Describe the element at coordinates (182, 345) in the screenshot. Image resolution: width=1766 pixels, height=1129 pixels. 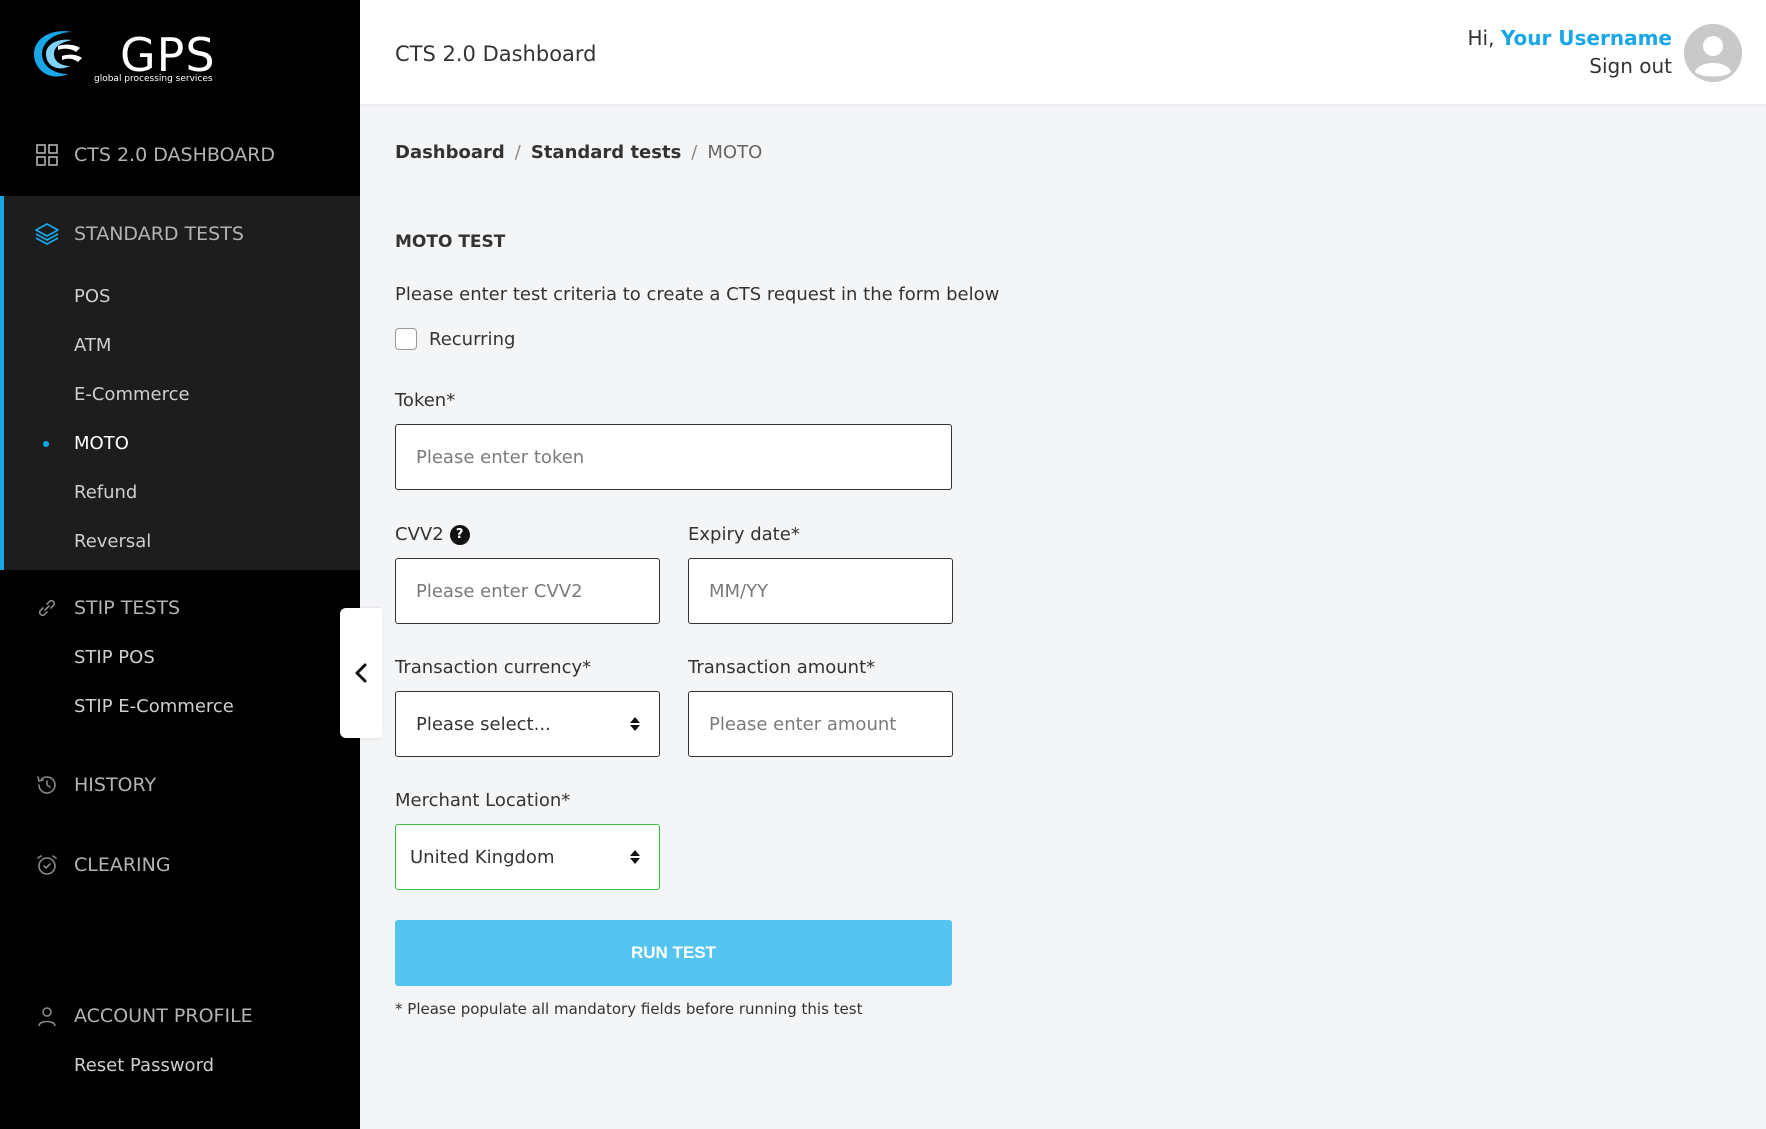
I see `sidebar-item-atm: ATM` at that location.